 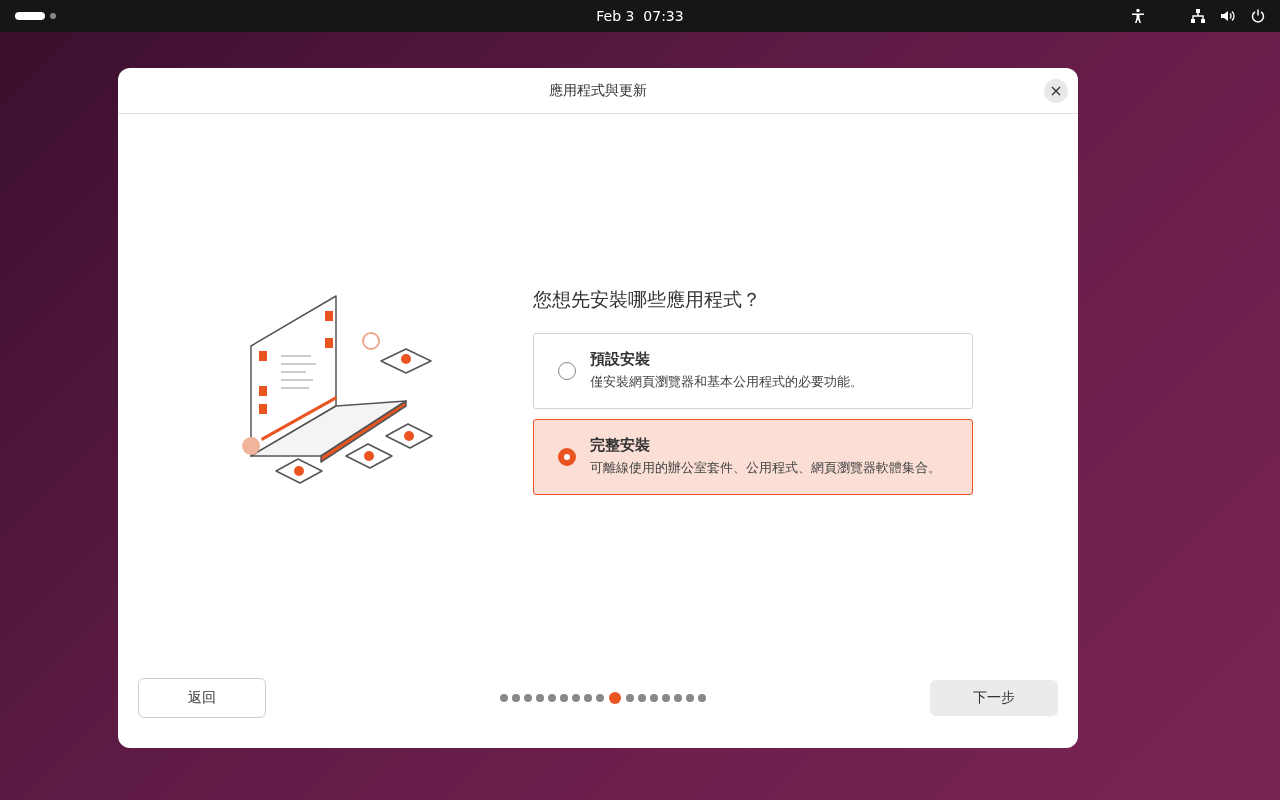 What do you see at coordinates (620, 446) in the screenshot?
I see `option-title: 完整安裝` at bounding box center [620, 446].